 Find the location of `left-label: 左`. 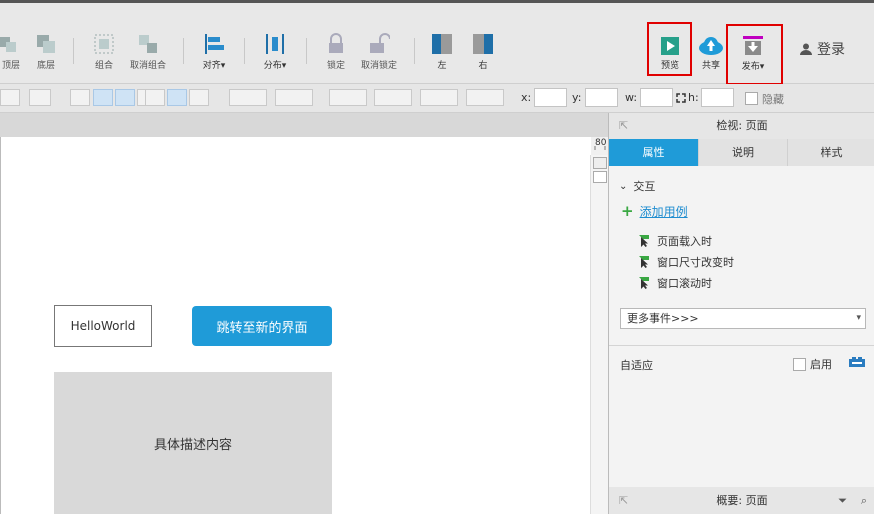

left-label: 左 is located at coordinates (442, 66).